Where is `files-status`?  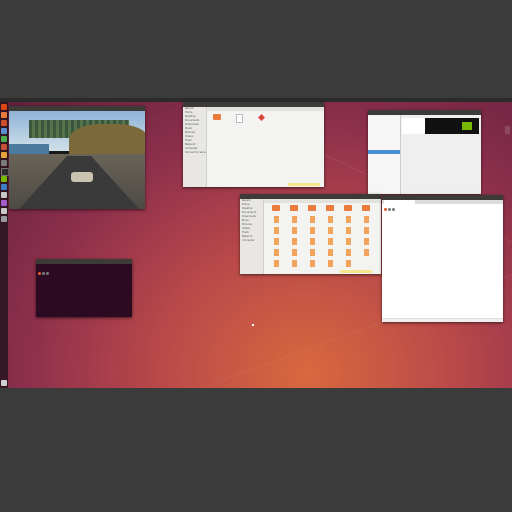 files-status is located at coordinates (356, 271).